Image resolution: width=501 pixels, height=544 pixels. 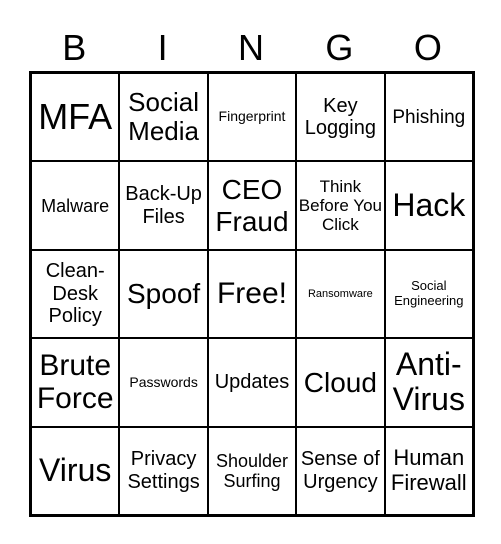 I want to click on cell-label: Anti-Virus, so click(x=428, y=381).